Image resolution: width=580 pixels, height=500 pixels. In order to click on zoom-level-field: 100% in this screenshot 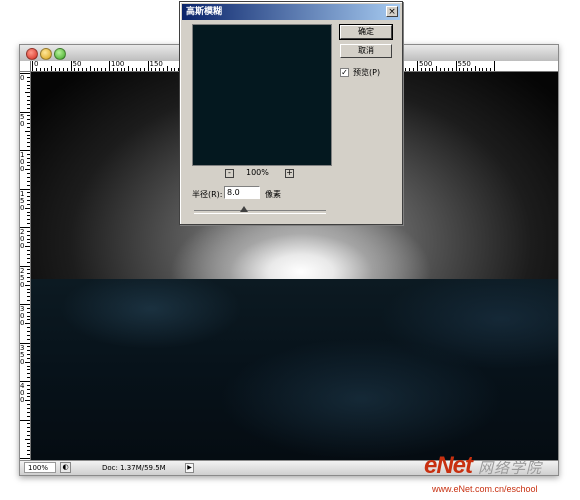, I will do `click(40, 467)`.